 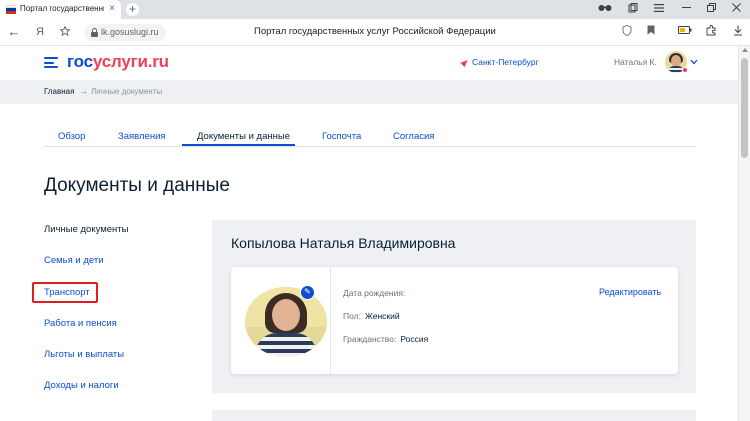 What do you see at coordinates (369, 63) in the screenshot?
I see `site-header: госуслуги.ru Санкт-Петербург Наталья К.` at bounding box center [369, 63].